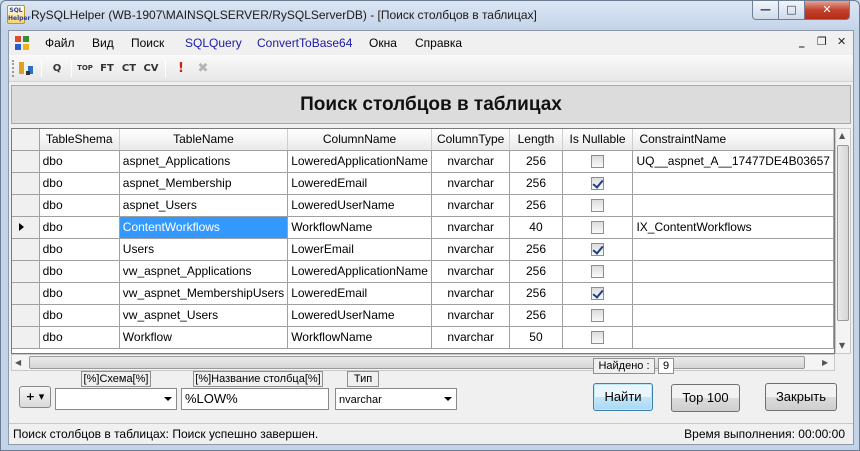 This screenshot has width=860, height=451. What do you see at coordinates (60, 43) in the screenshot?
I see `menu-file: Файл` at bounding box center [60, 43].